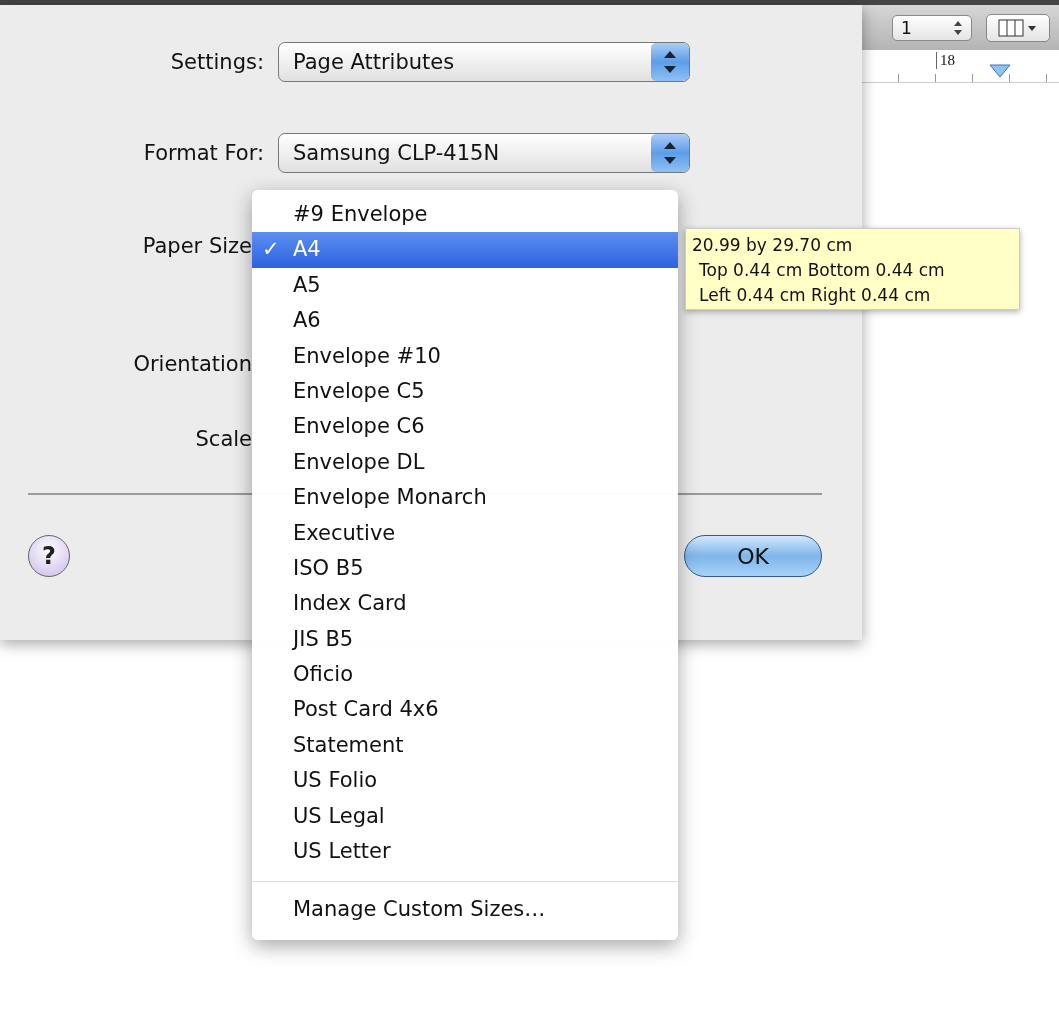 The height and width of the screenshot is (1024, 1059). What do you see at coordinates (465, 285) in the screenshot?
I see `menu-item: A5` at bounding box center [465, 285].